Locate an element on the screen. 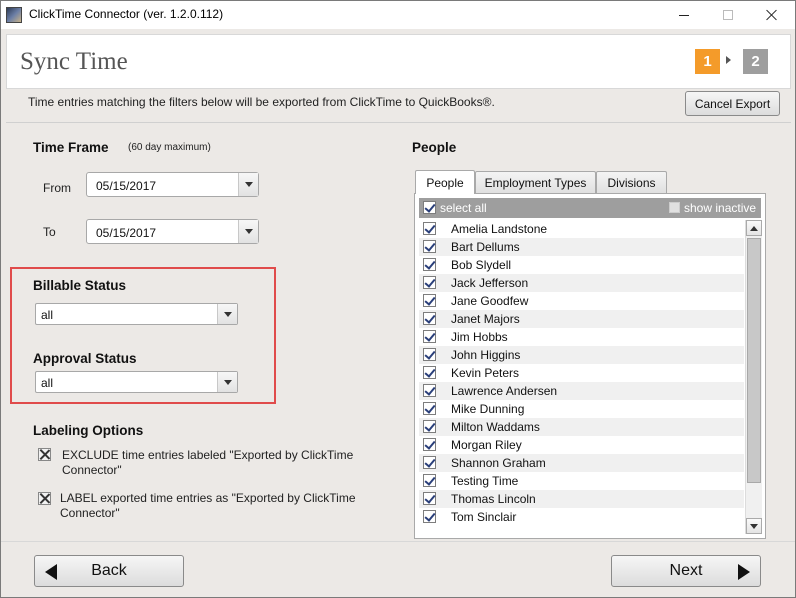  back-label: Back is located at coordinates (109, 570).